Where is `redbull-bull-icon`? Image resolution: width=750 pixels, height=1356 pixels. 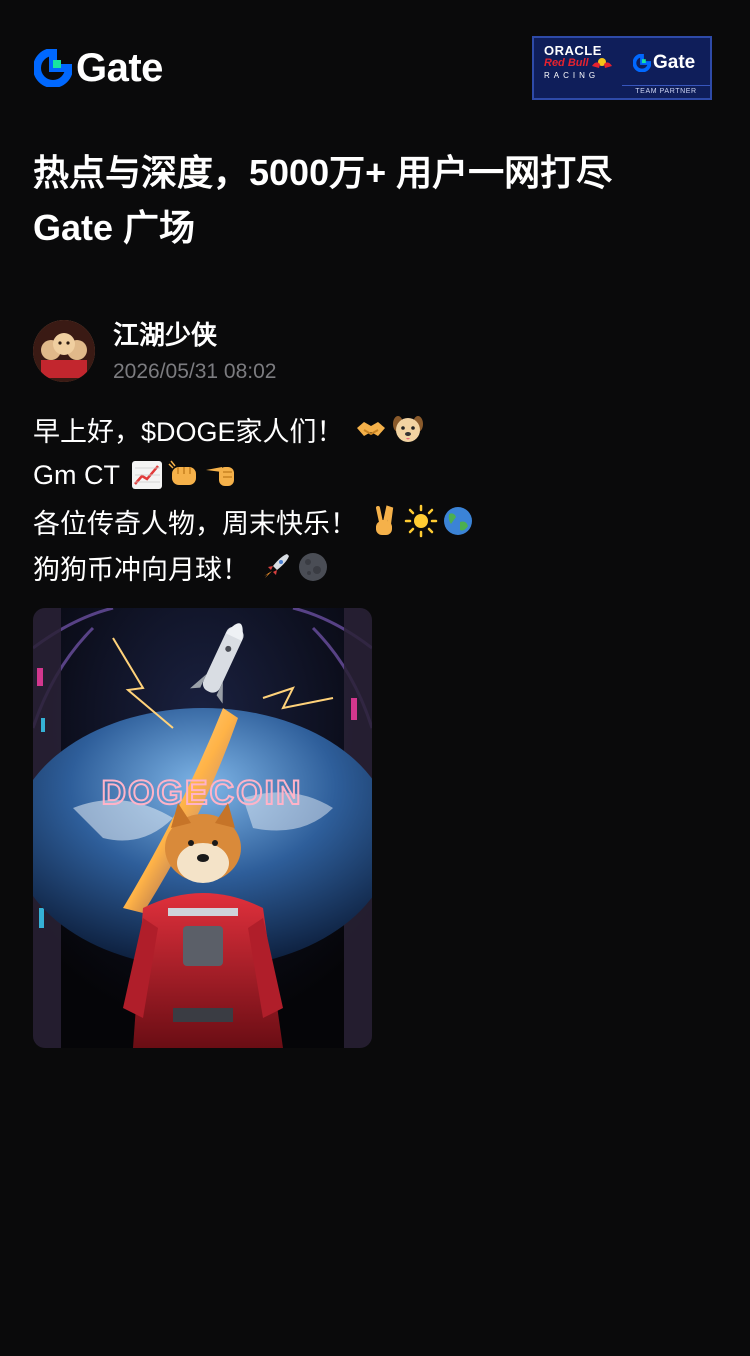 redbull-bull-icon is located at coordinates (602, 63).